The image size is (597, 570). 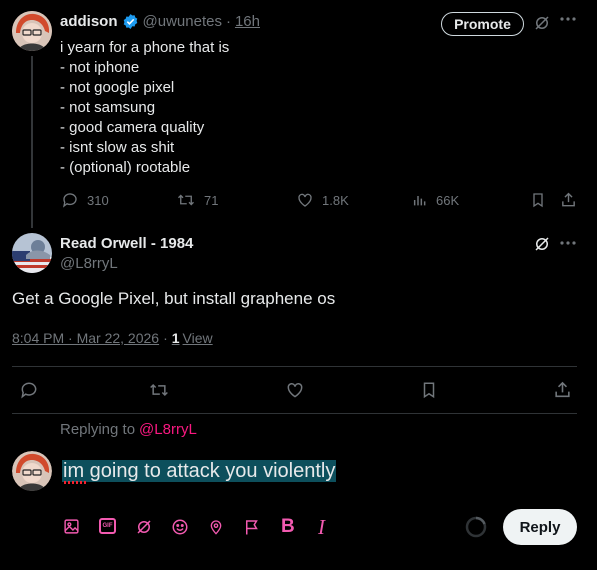 I want to click on view-count-link: 1 View, so click(x=192, y=338).